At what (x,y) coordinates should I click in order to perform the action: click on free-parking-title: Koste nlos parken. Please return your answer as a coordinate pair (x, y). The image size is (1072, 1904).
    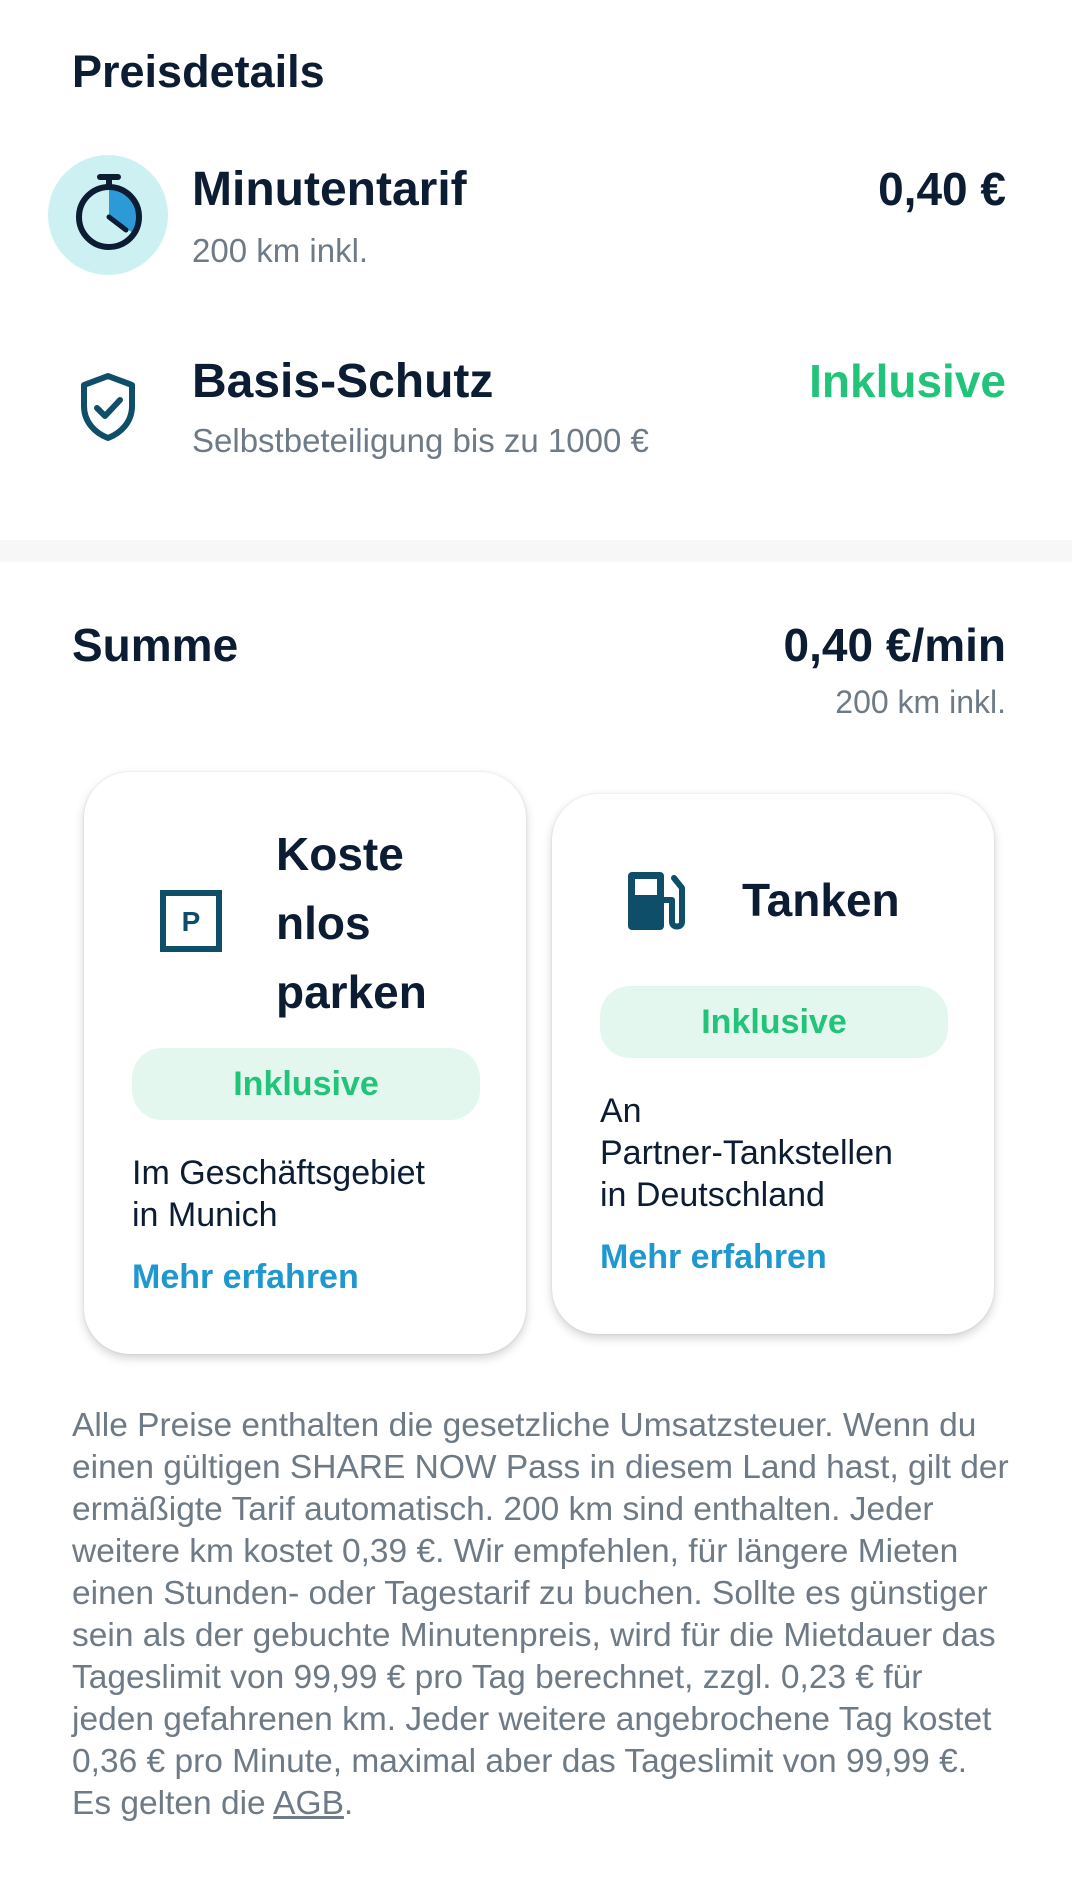
    Looking at the image, I should click on (351, 923).